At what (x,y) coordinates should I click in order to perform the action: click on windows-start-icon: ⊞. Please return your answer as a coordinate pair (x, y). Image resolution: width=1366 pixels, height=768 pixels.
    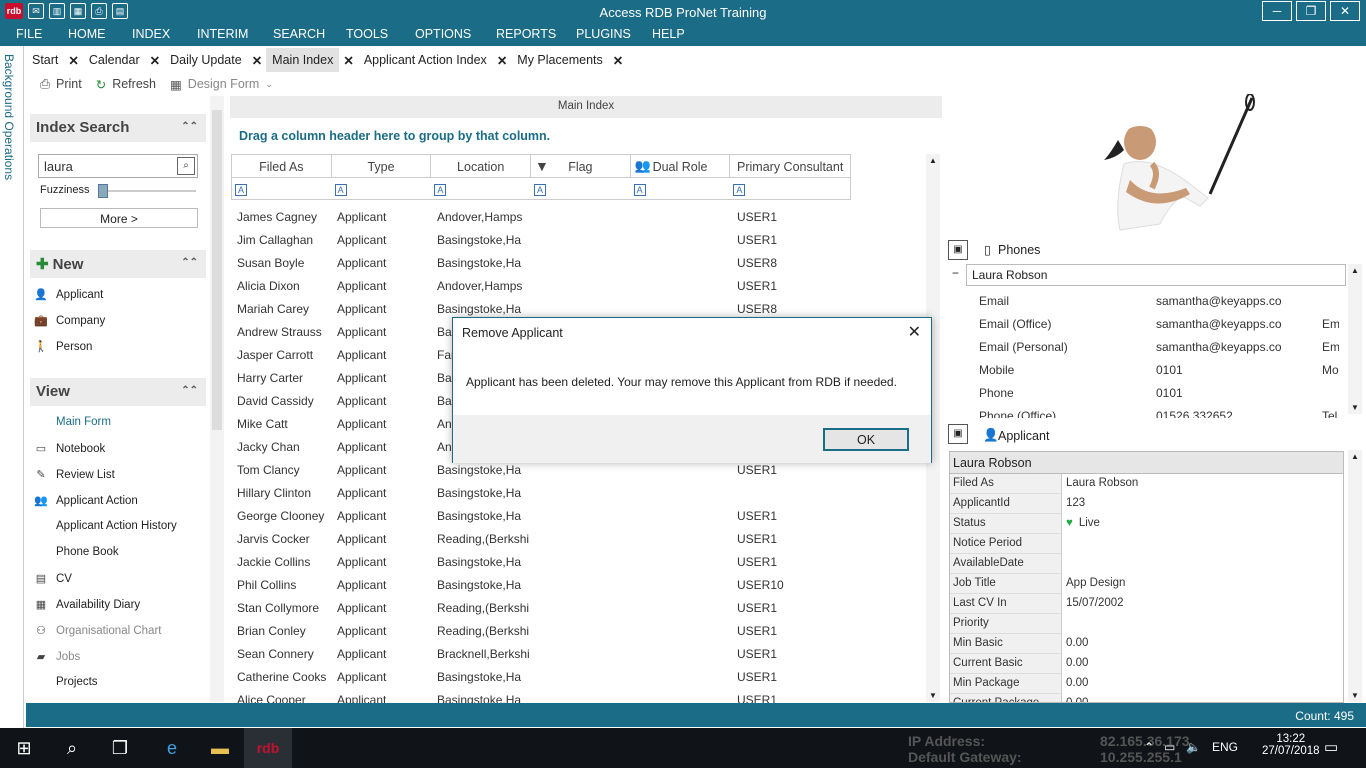
    Looking at the image, I should click on (24, 748).